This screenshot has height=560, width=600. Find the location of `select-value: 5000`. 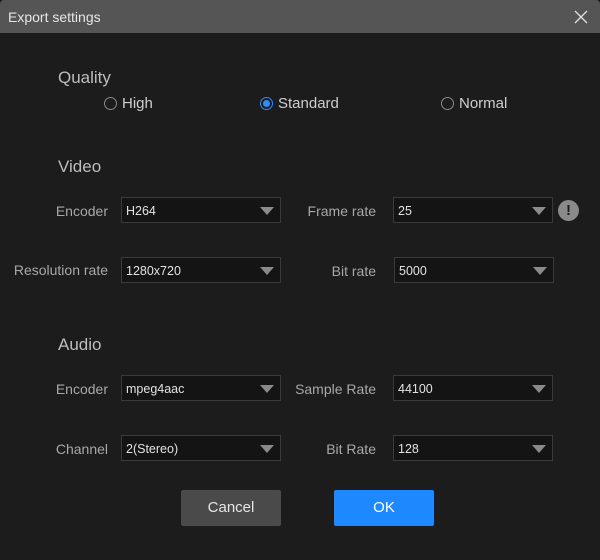

select-value: 5000 is located at coordinates (413, 271).